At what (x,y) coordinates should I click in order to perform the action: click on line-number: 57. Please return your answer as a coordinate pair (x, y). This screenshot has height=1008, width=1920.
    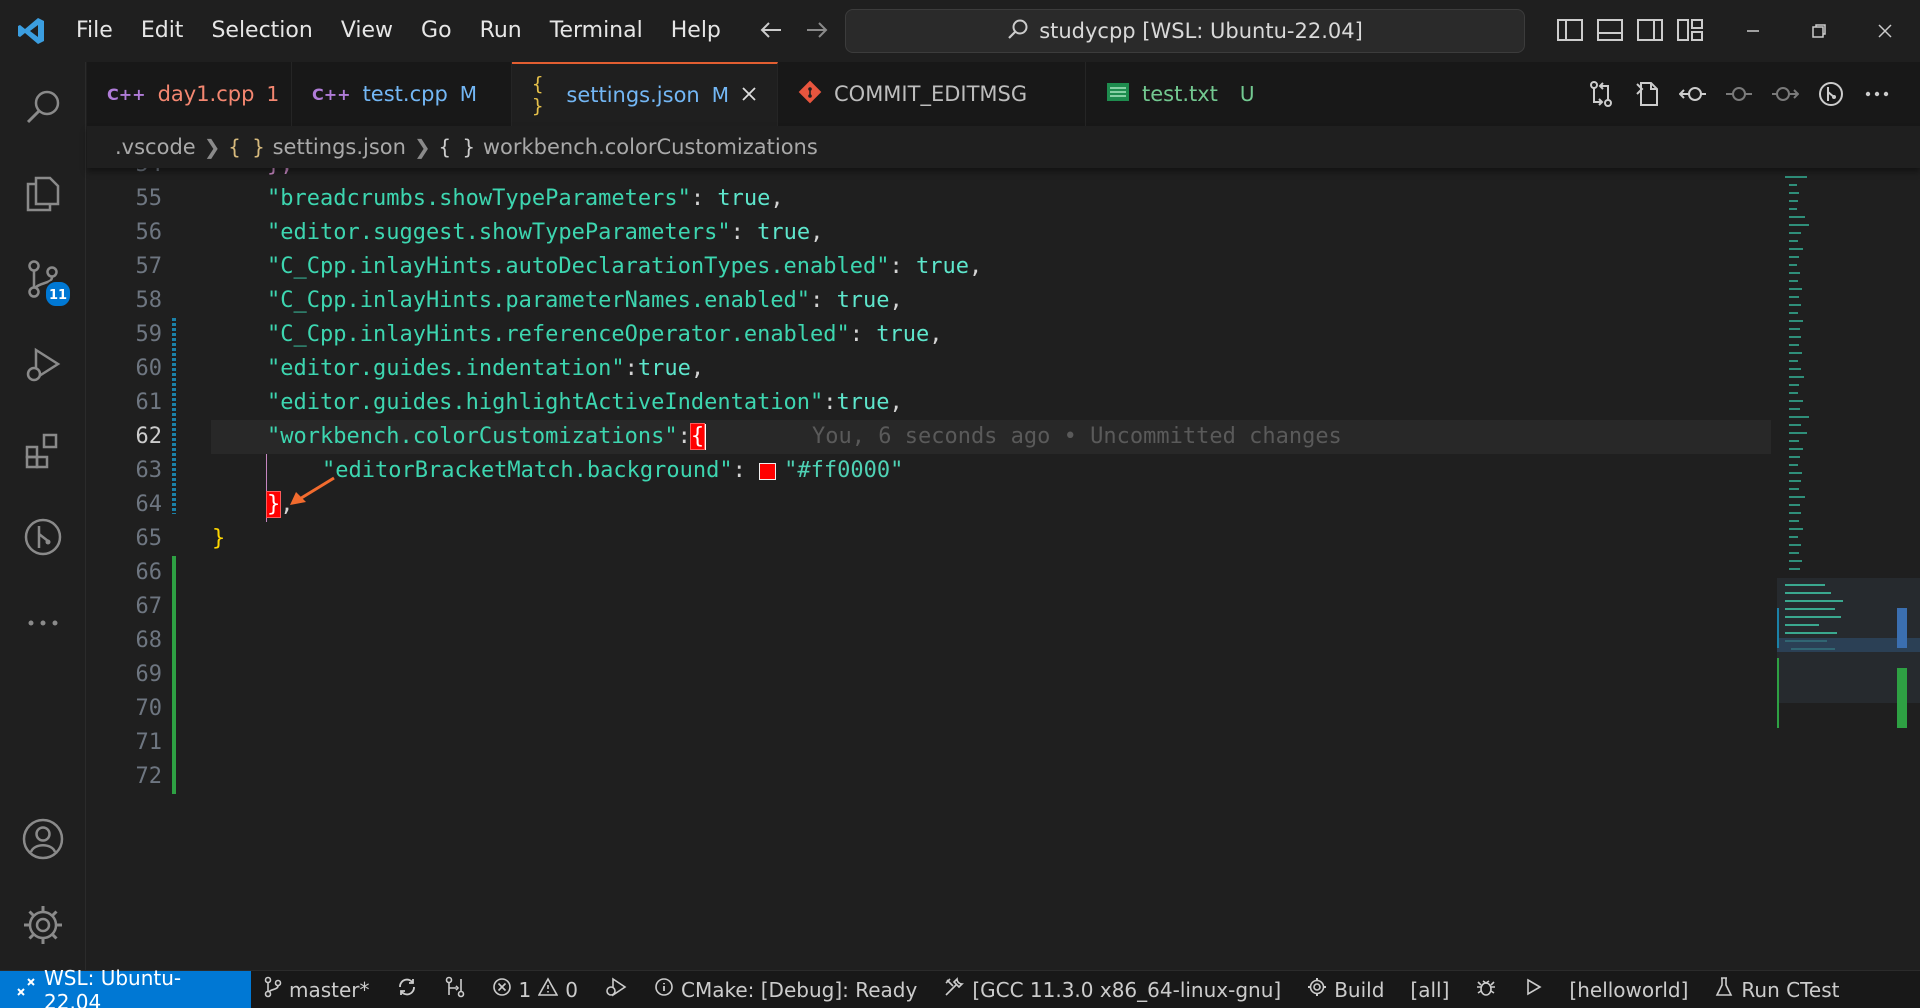
    Looking at the image, I should click on (149, 266).